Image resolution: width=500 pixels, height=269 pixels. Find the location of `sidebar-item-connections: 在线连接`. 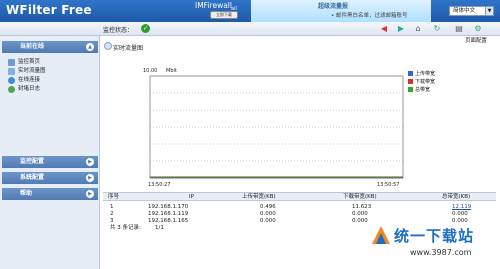

sidebar-item-connections: 在线连接 is located at coordinates (24, 80).